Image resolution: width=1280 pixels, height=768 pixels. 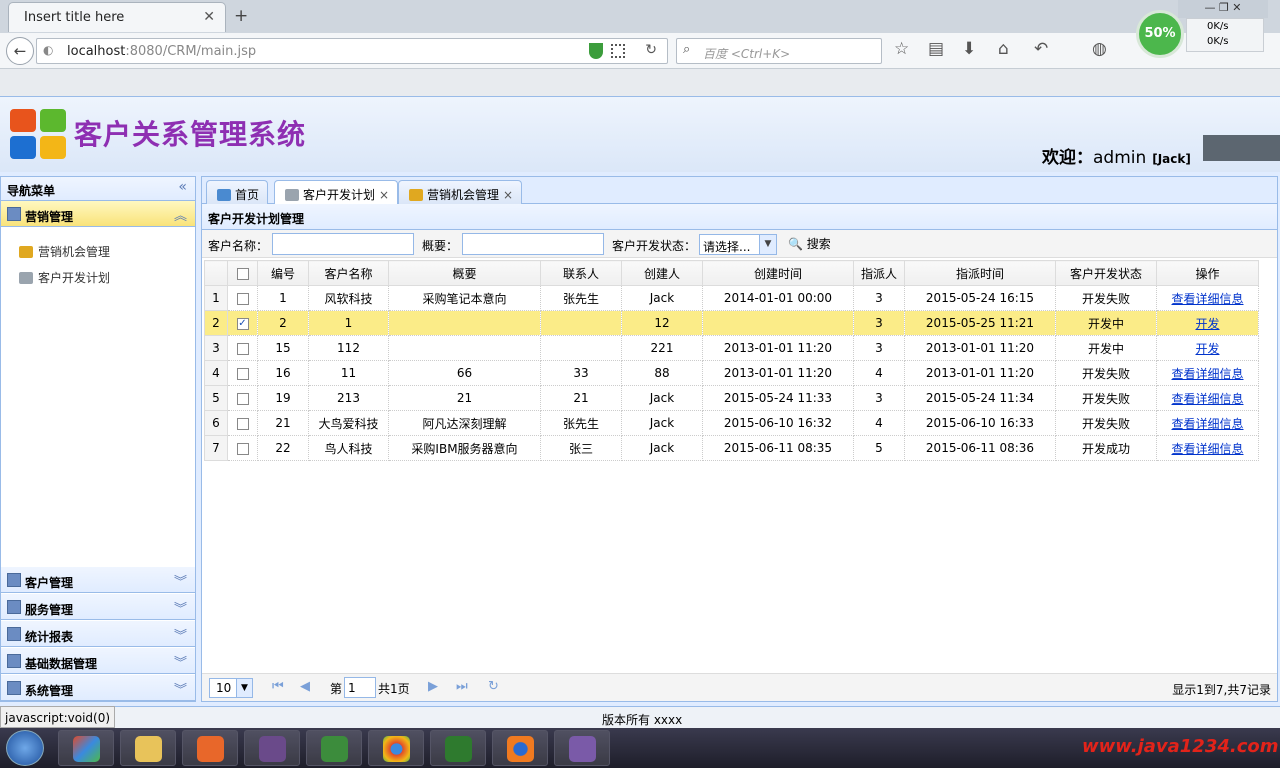 What do you see at coordinates (493, 686) in the screenshot?
I see `refresh-icon: ↻` at bounding box center [493, 686].